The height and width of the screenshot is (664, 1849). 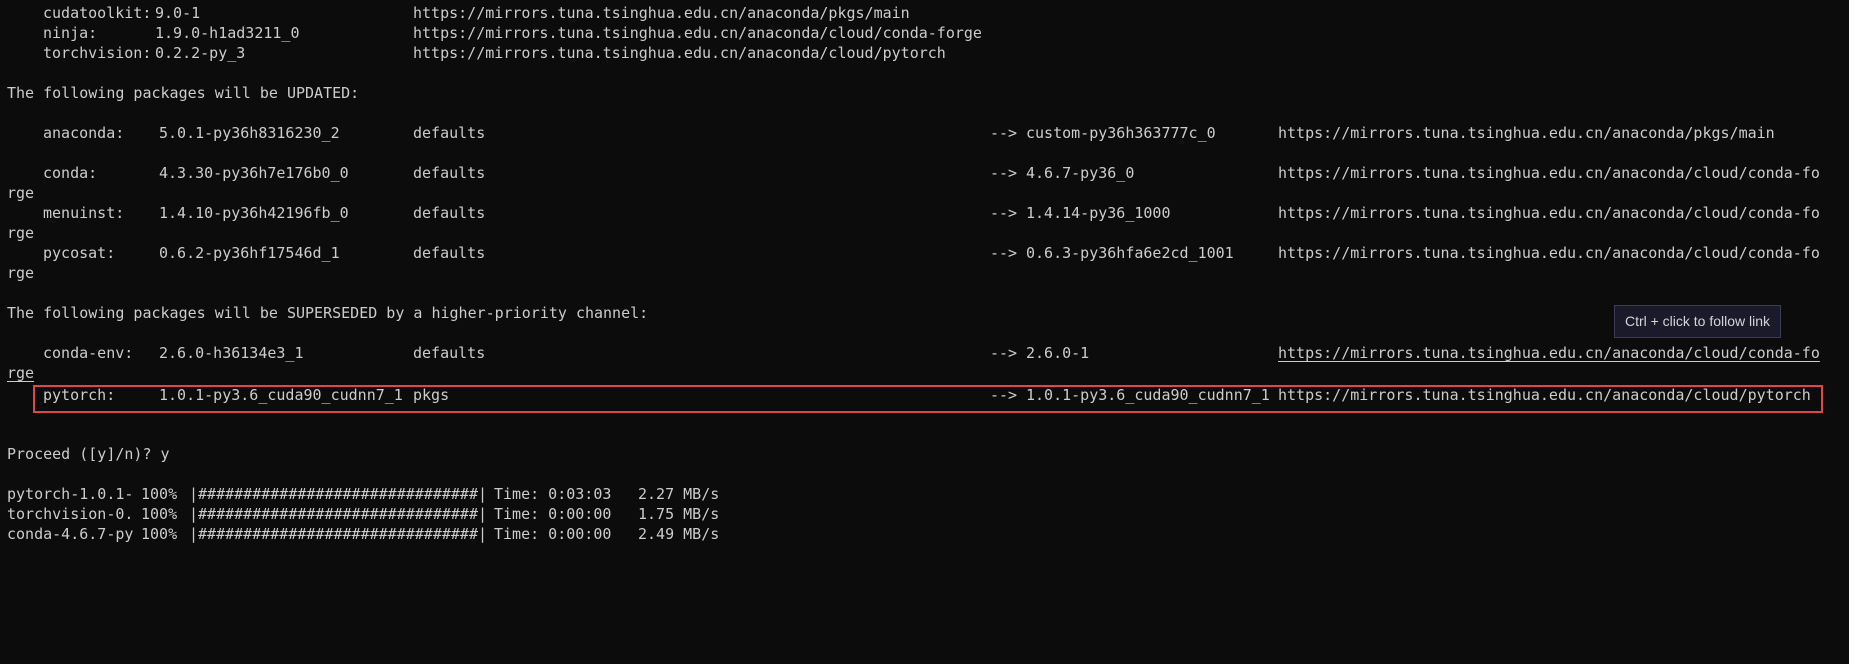 I want to click on package-name: menuinst:, so click(x=84, y=213).